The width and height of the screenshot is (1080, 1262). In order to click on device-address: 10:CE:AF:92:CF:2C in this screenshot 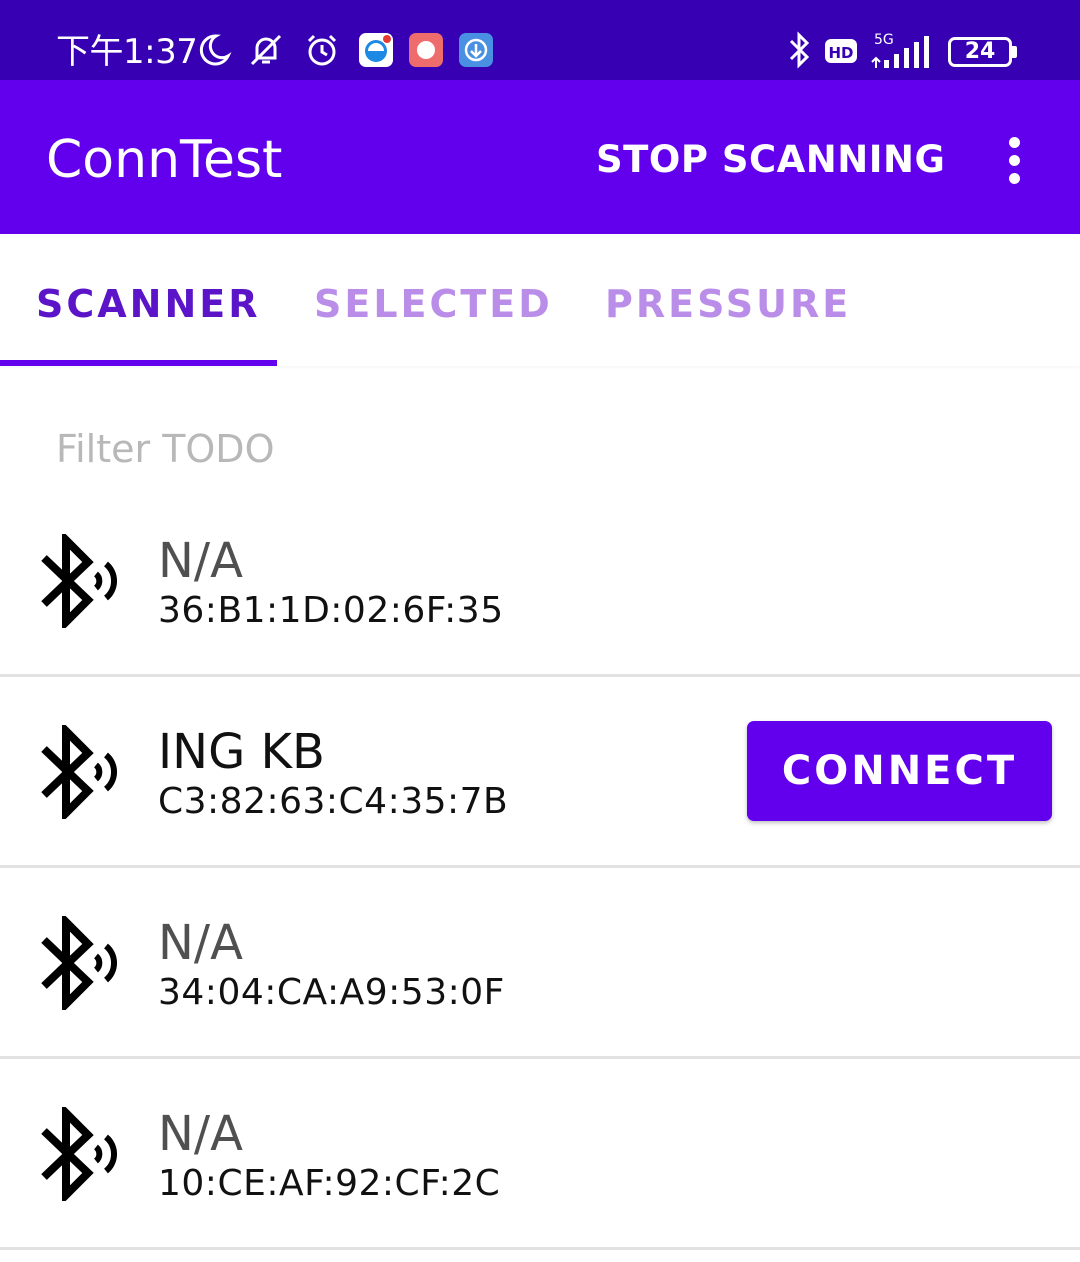, I will do `click(329, 1183)`.